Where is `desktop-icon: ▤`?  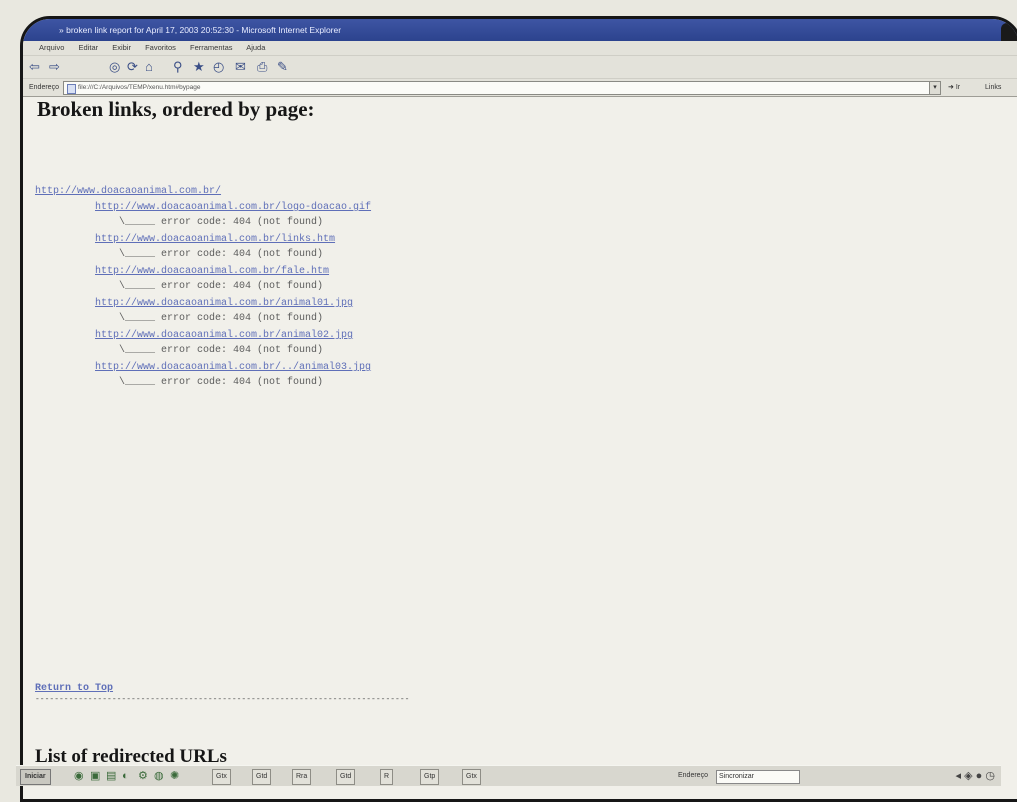
desktop-icon: ▤ is located at coordinates (111, 776).